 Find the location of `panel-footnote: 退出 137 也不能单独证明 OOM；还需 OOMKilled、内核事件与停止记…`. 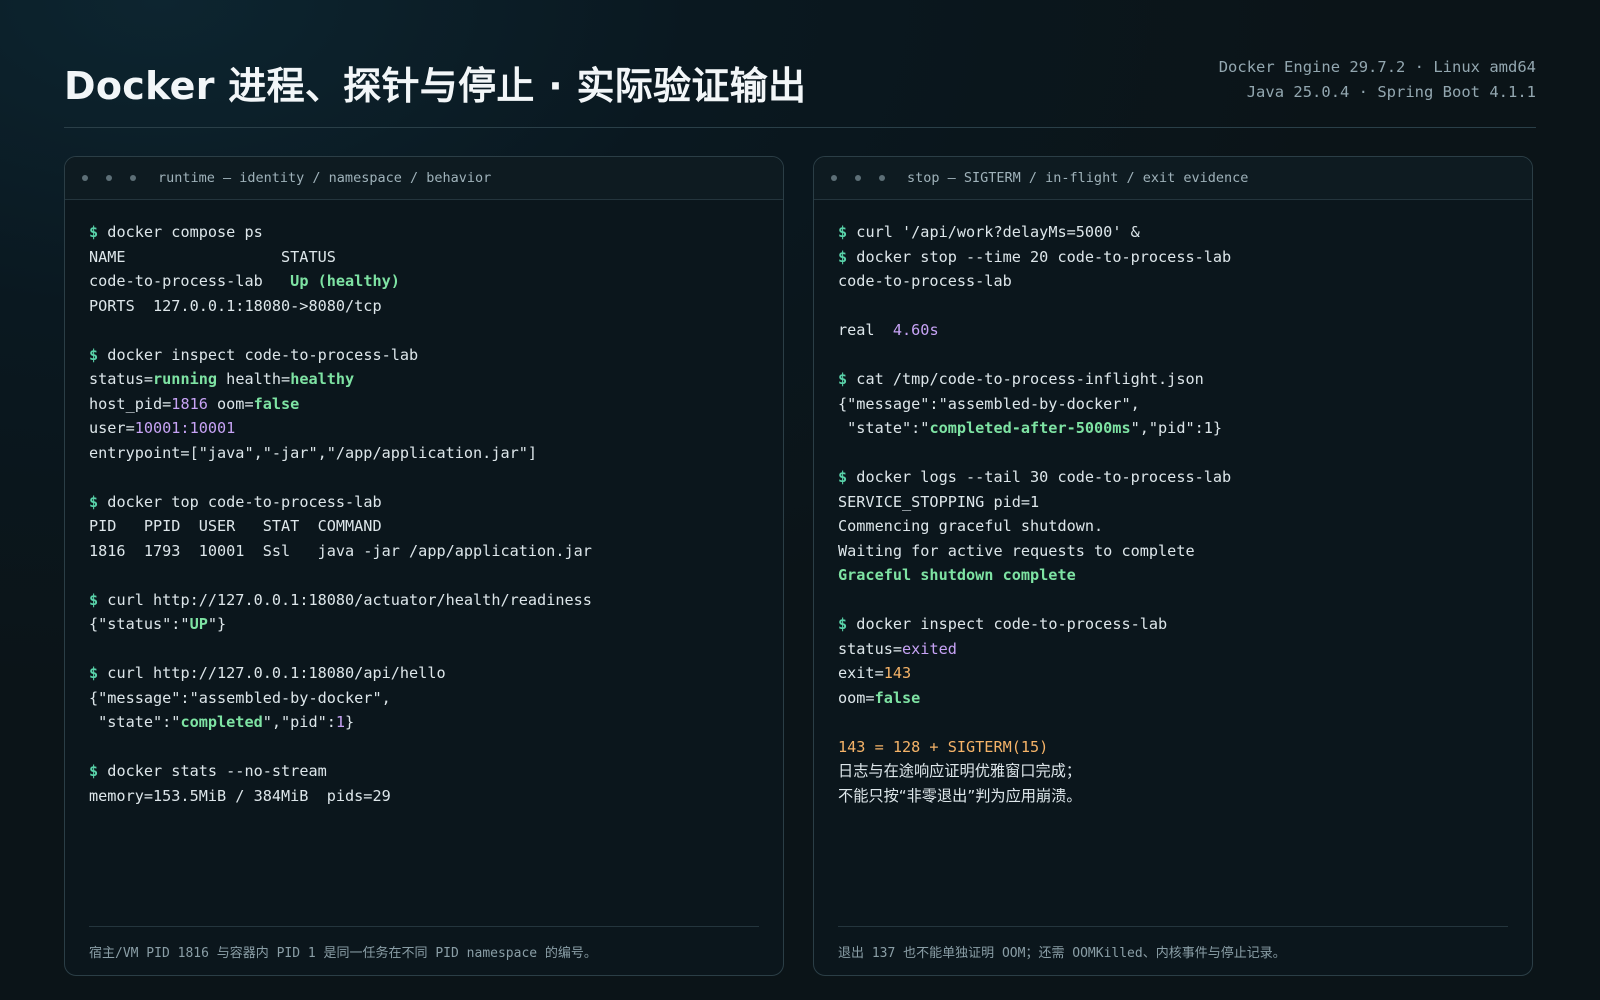

panel-footnote: 退出 137 也不能单独证明 OOM；还需 OOMKilled、内核事件与停止记… is located at coordinates (1173, 950).